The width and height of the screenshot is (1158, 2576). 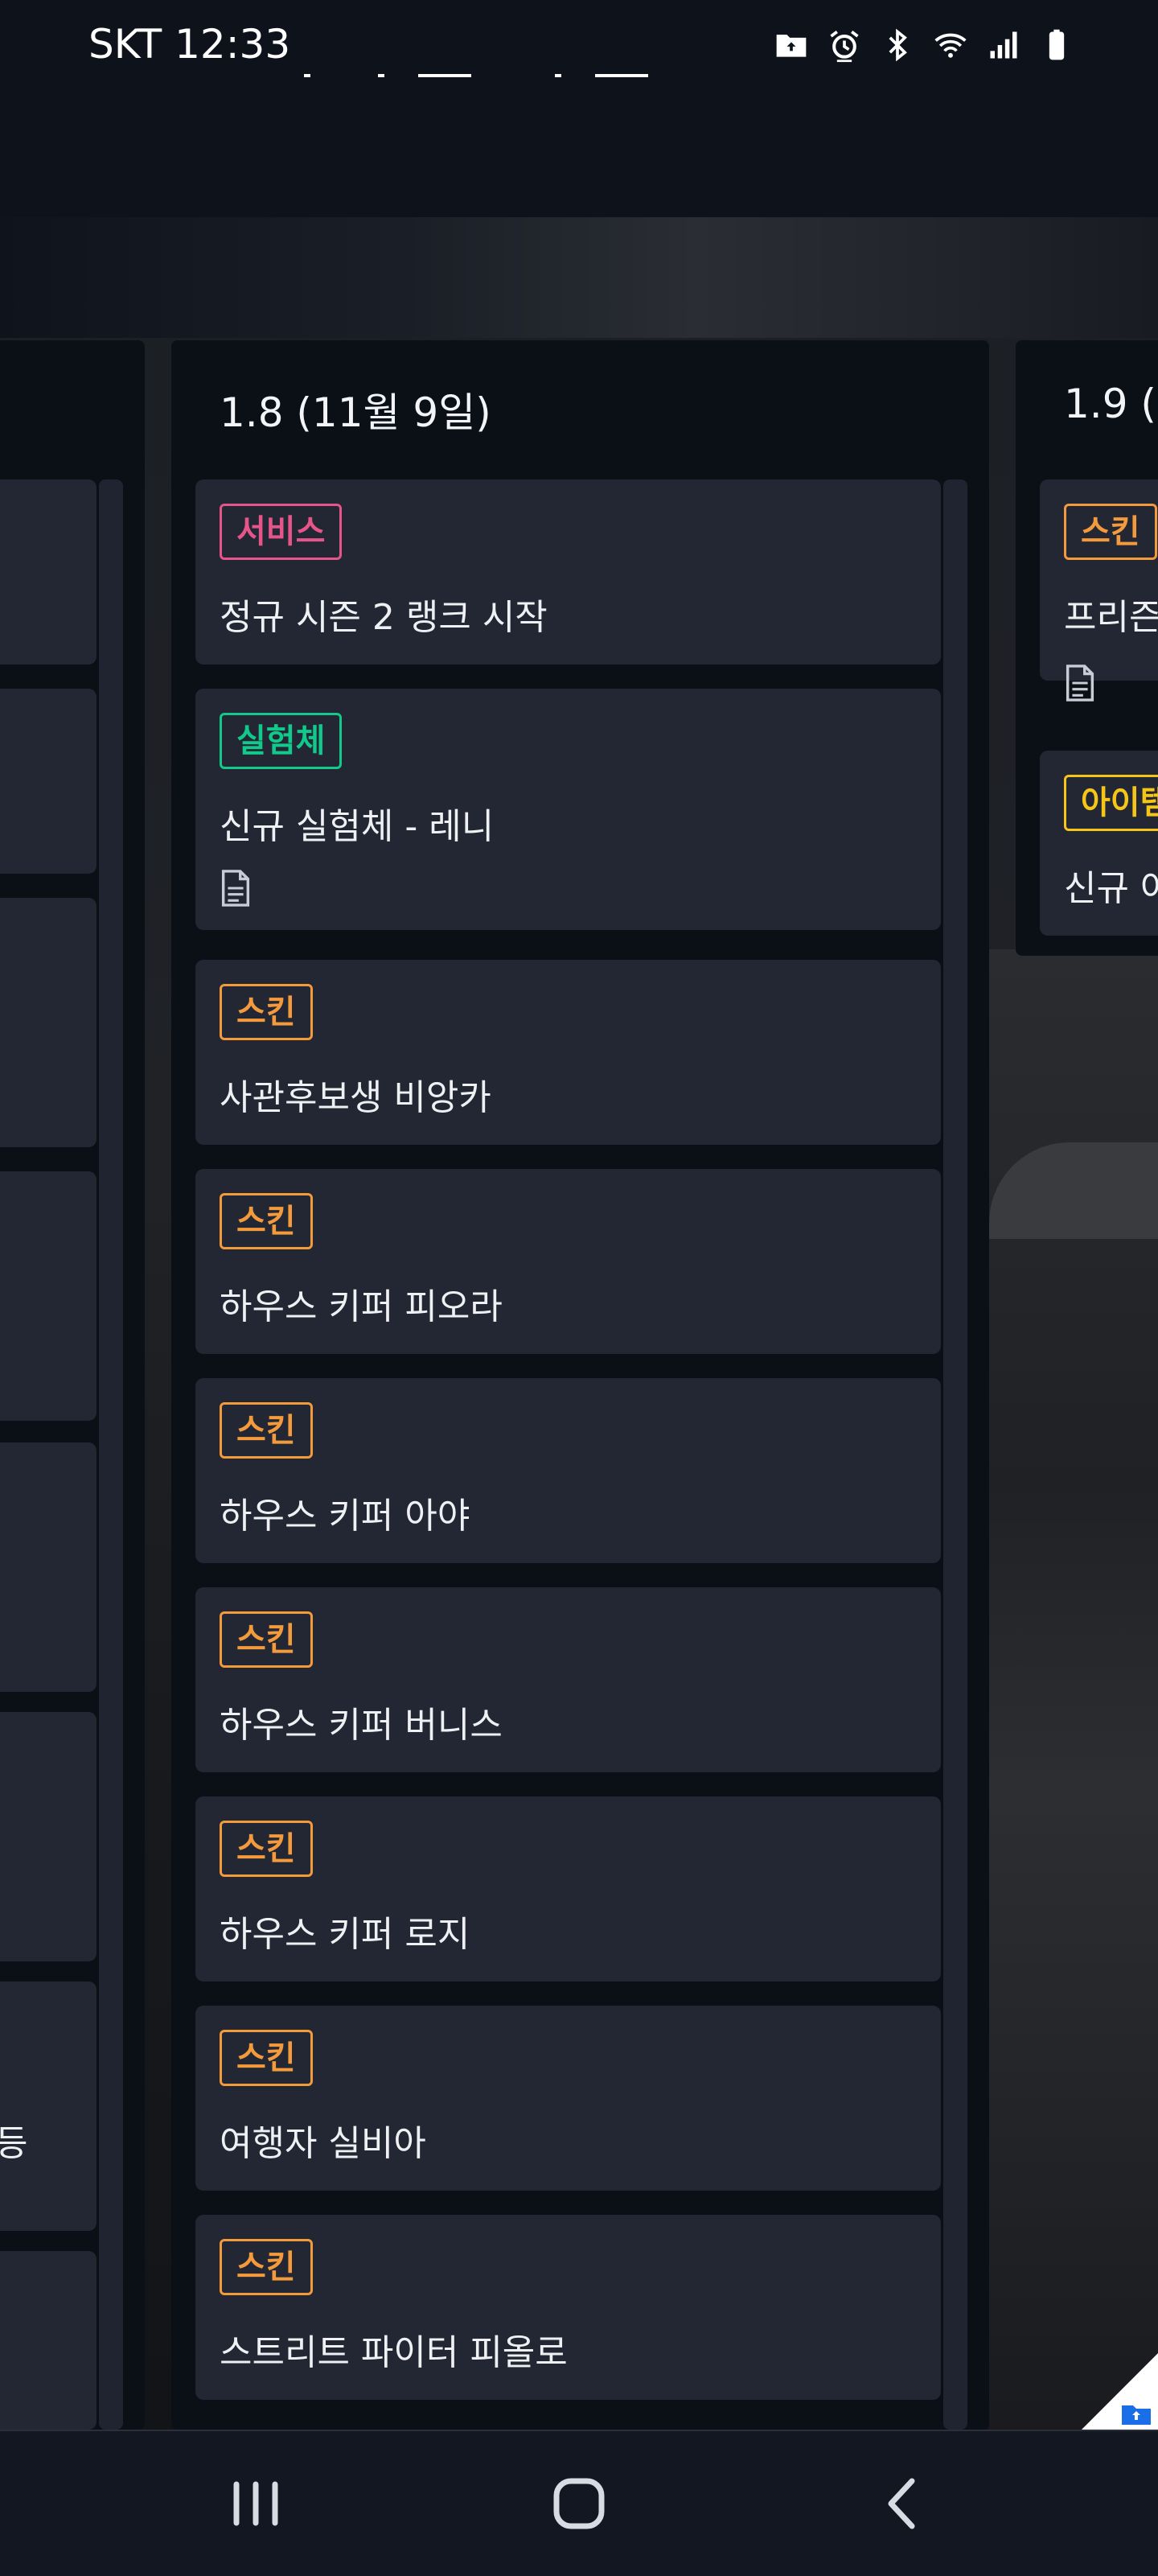 I want to click on card-title: 하우스 키퍼 피오라, so click(x=361, y=1306).